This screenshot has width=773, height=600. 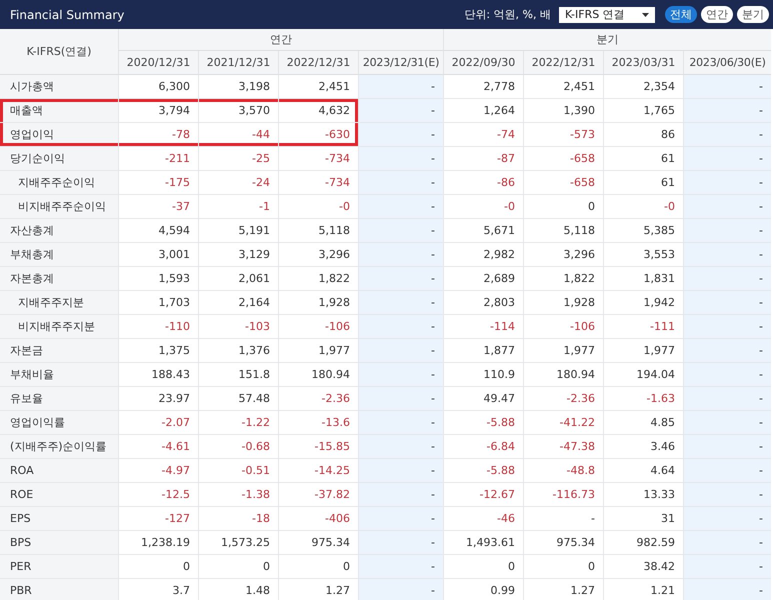 I want to click on row-label: 지배주주지분, so click(x=59, y=303).